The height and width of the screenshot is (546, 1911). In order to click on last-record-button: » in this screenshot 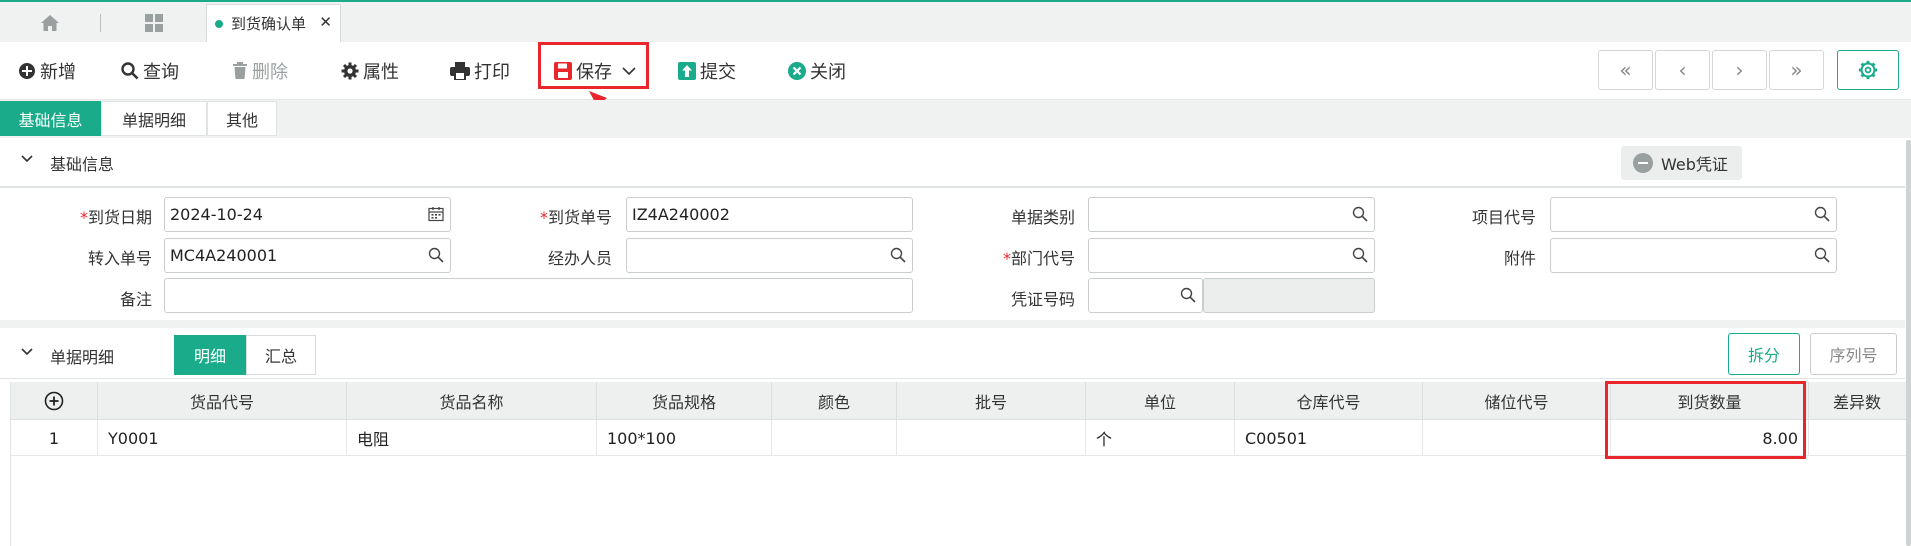, I will do `click(1796, 70)`.